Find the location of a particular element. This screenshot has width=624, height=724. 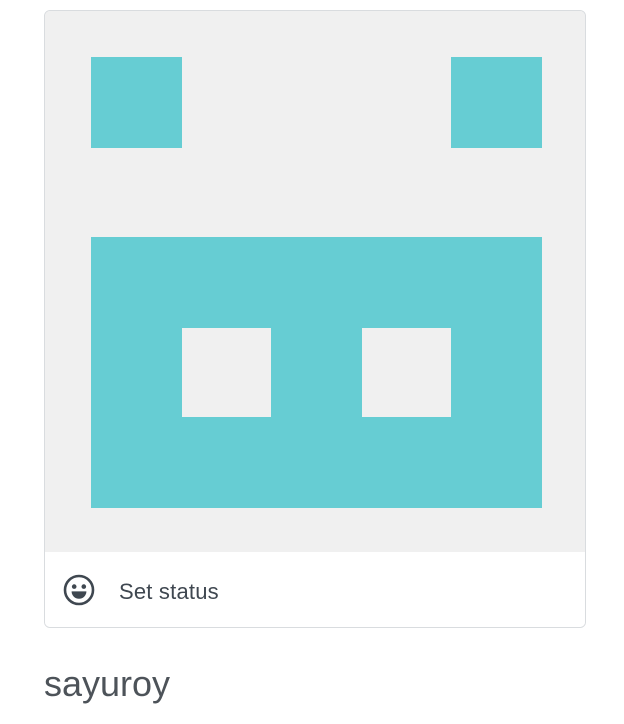

identicon-gap-left is located at coordinates (226, 372).